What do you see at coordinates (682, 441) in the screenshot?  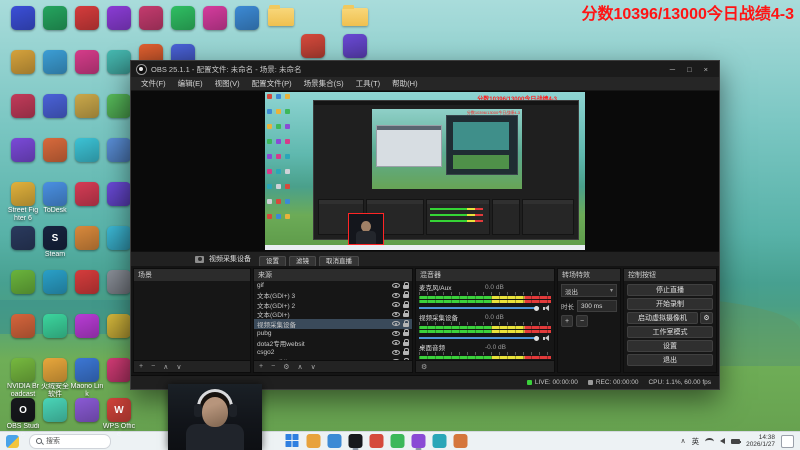 I see `tray-overflow-icon: ∧` at bounding box center [682, 441].